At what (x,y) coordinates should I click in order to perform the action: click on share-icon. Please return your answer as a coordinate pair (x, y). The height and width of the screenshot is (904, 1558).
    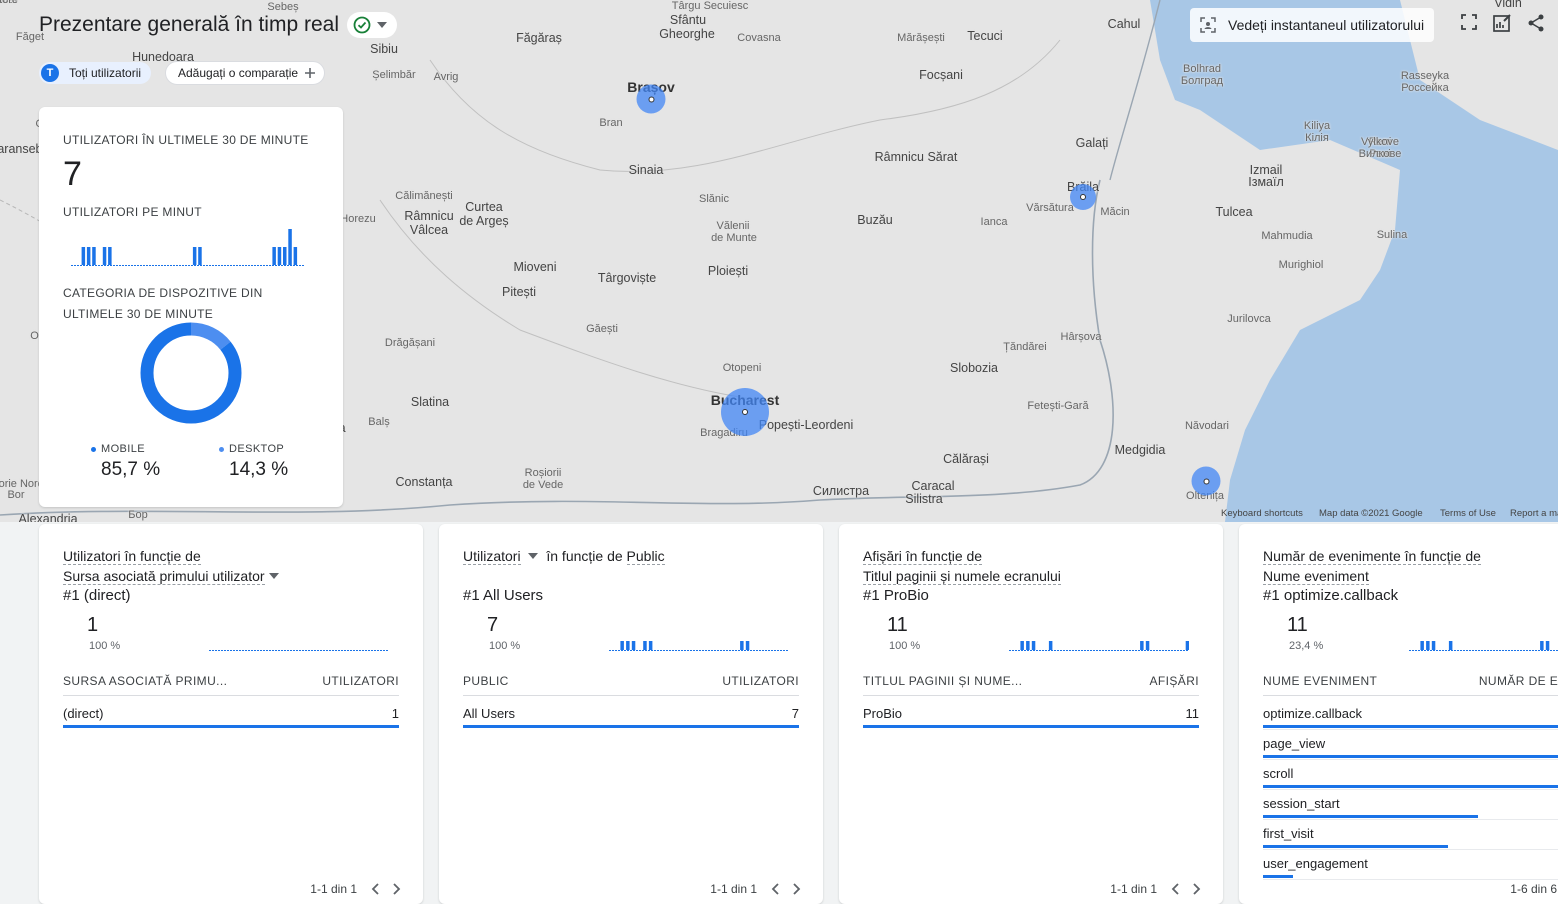
    Looking at the image, I should click on (1536, 23).